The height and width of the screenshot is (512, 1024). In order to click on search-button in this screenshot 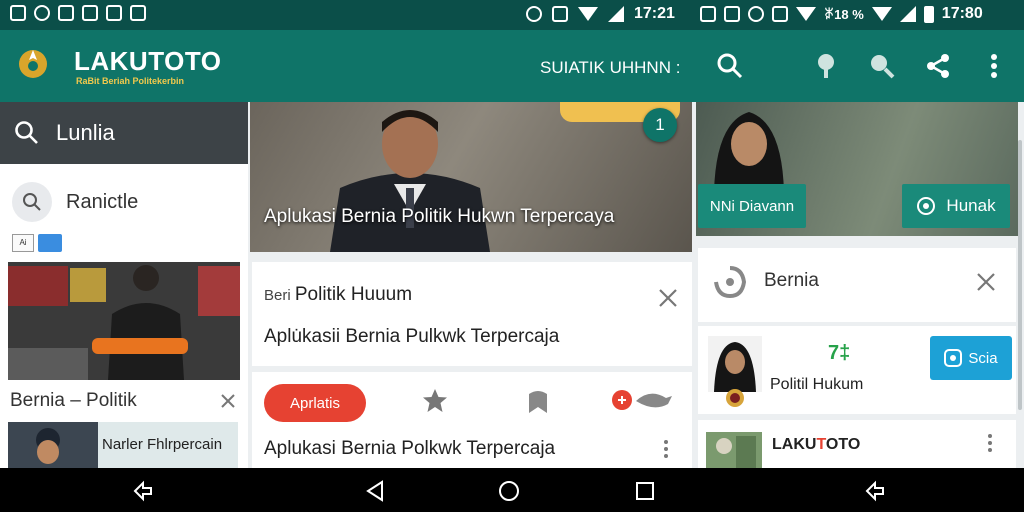, I will do `click(730, 66)`.